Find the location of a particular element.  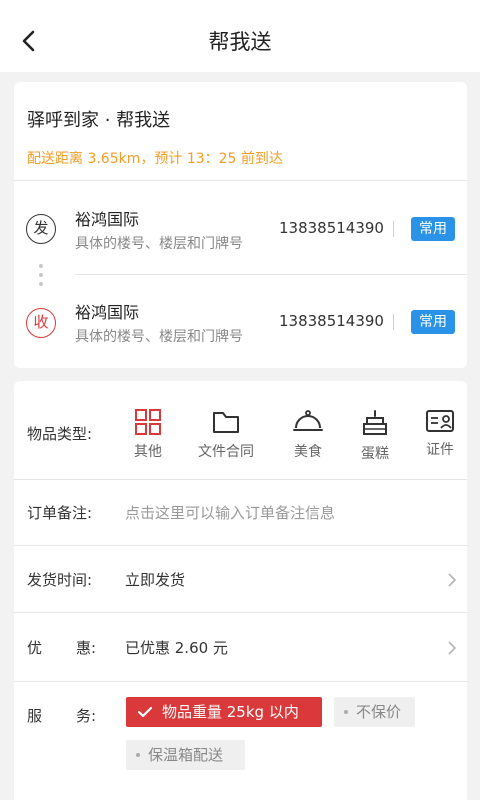

item-type-label-text: 蛋糕 is located at coordinates (375, 454).